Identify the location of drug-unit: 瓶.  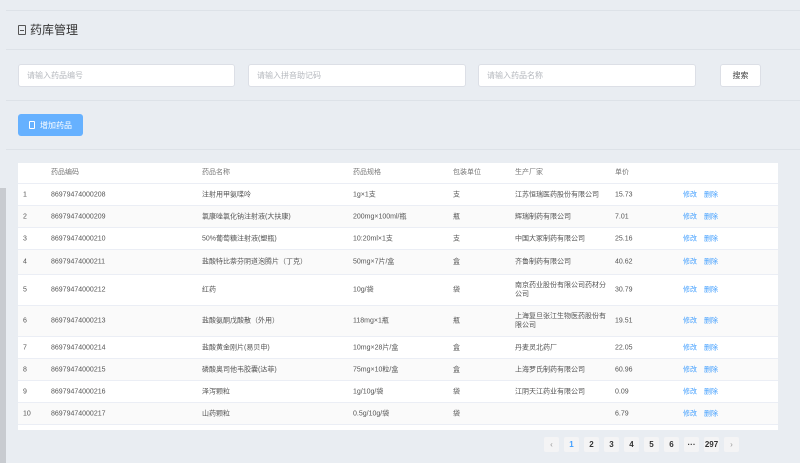
(456, 216).